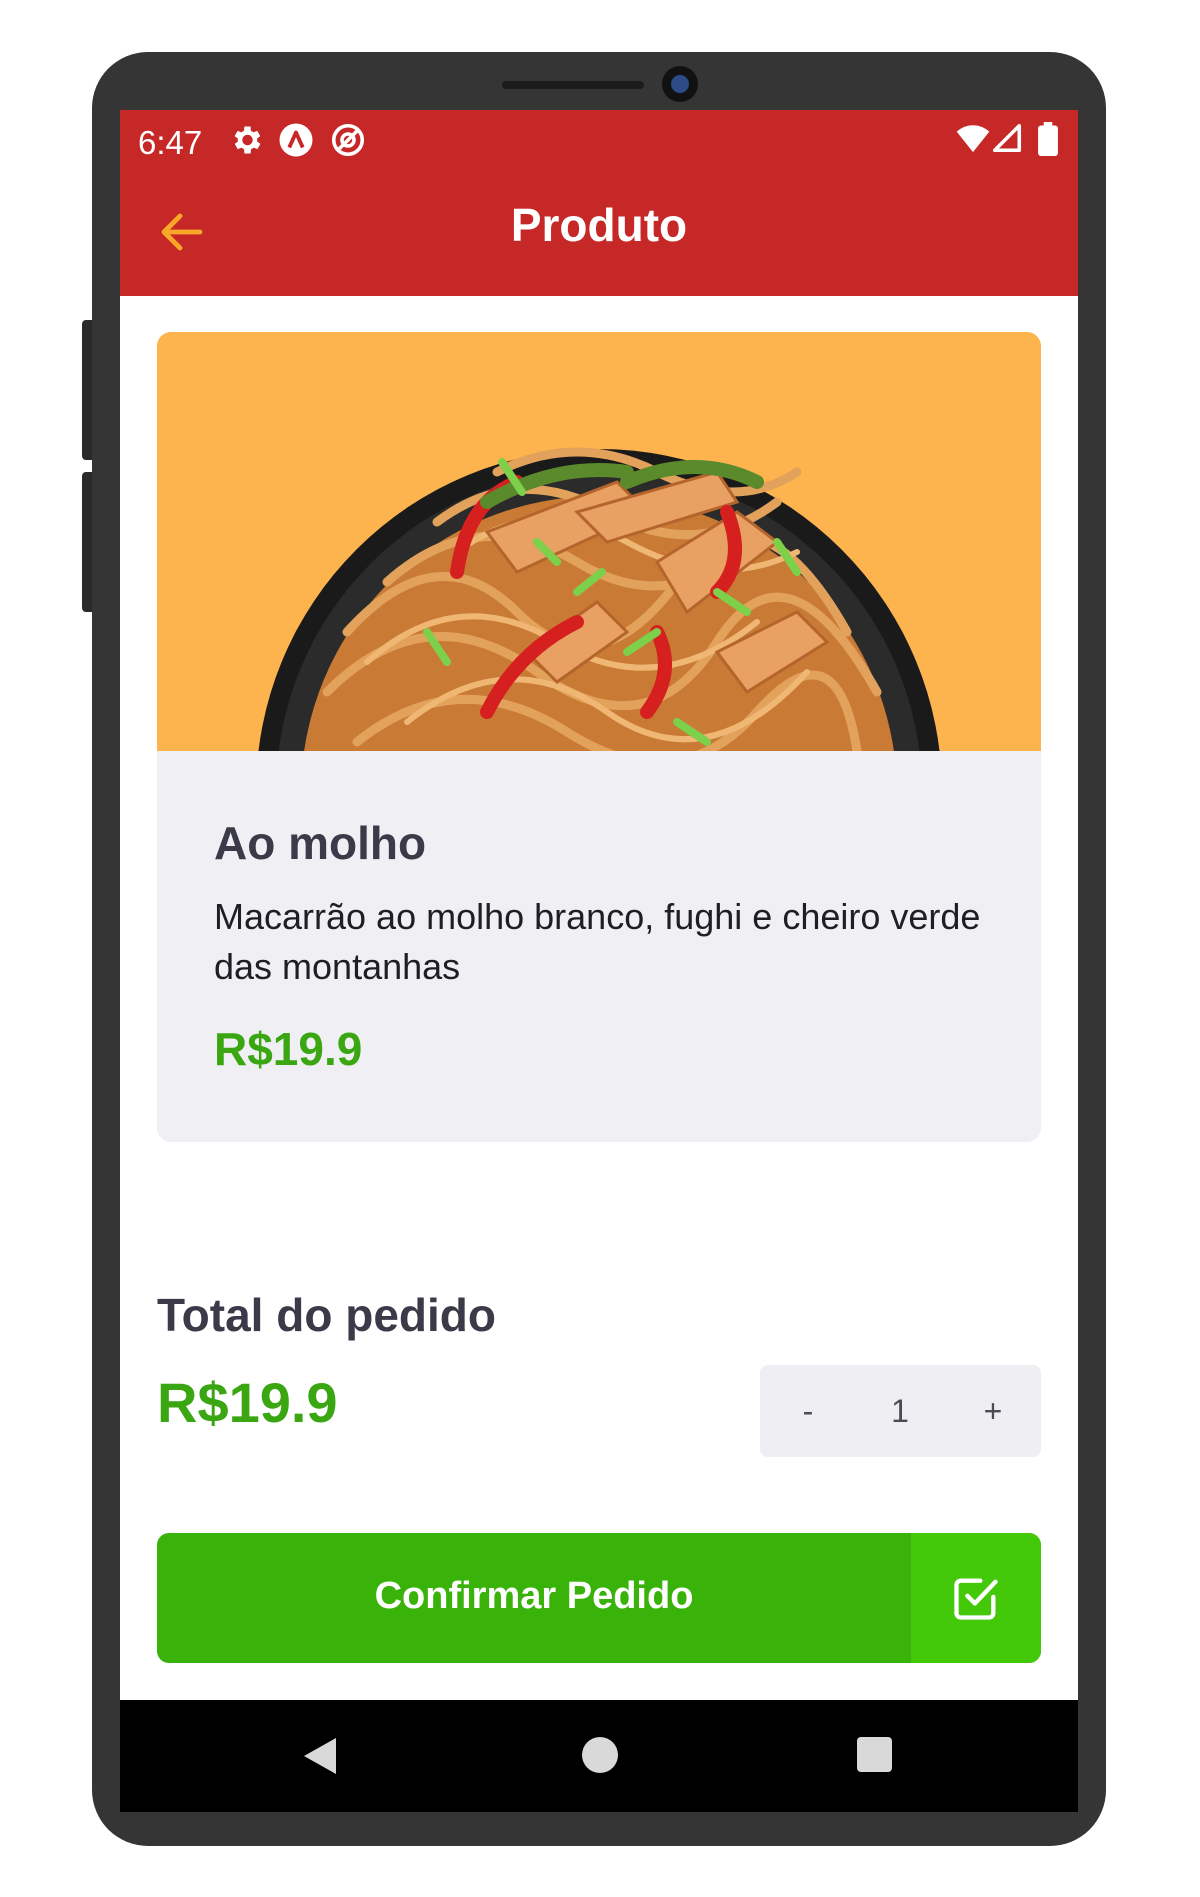 The image size is (1200, 1897). I want to click on volume-down-button, so click(87, 542).